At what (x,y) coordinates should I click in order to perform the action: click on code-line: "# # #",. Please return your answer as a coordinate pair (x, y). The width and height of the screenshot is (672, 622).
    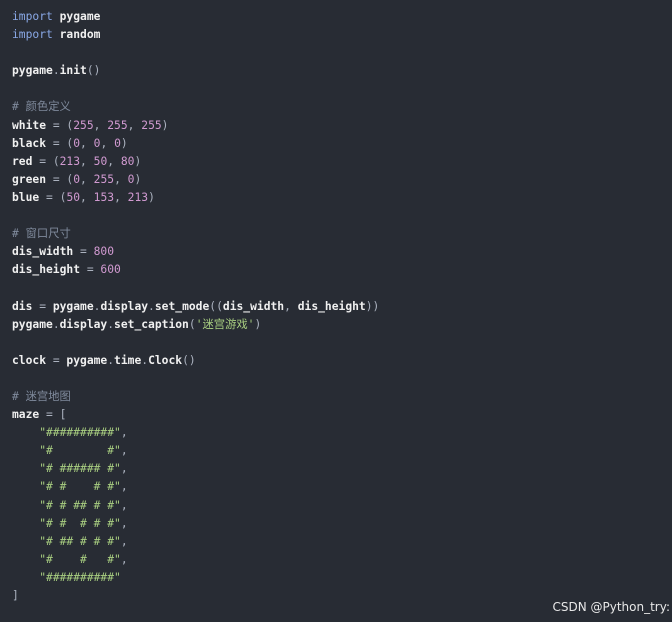
    Looking at the image, I should click on (336, 560).